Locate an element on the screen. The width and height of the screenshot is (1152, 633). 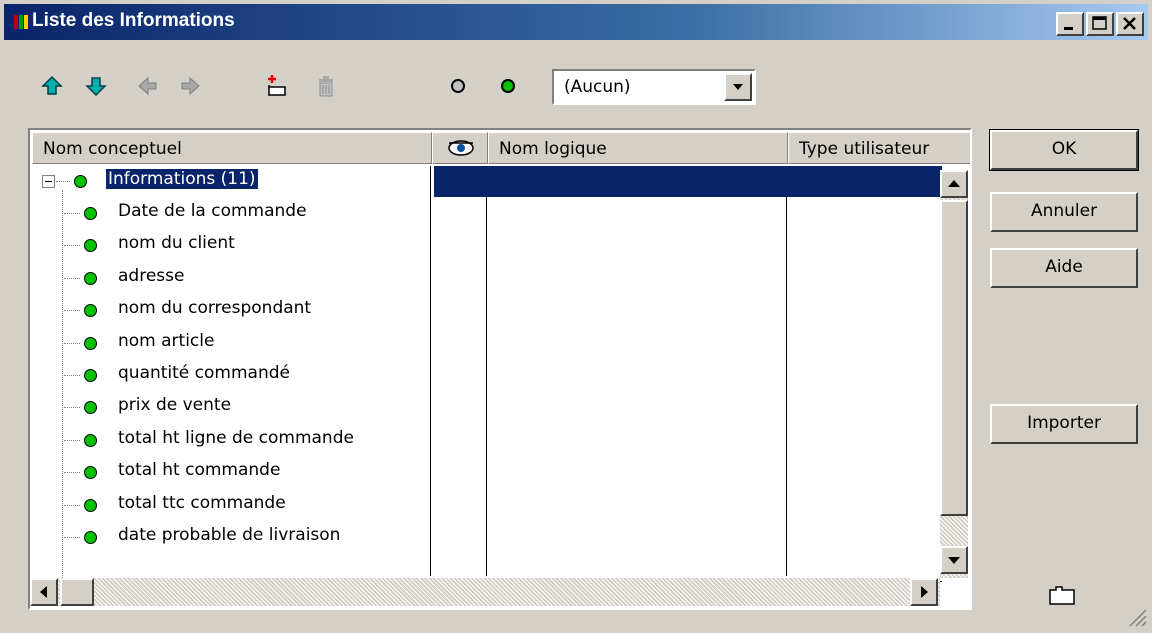
app-icon is located at coordinates (21, 22).